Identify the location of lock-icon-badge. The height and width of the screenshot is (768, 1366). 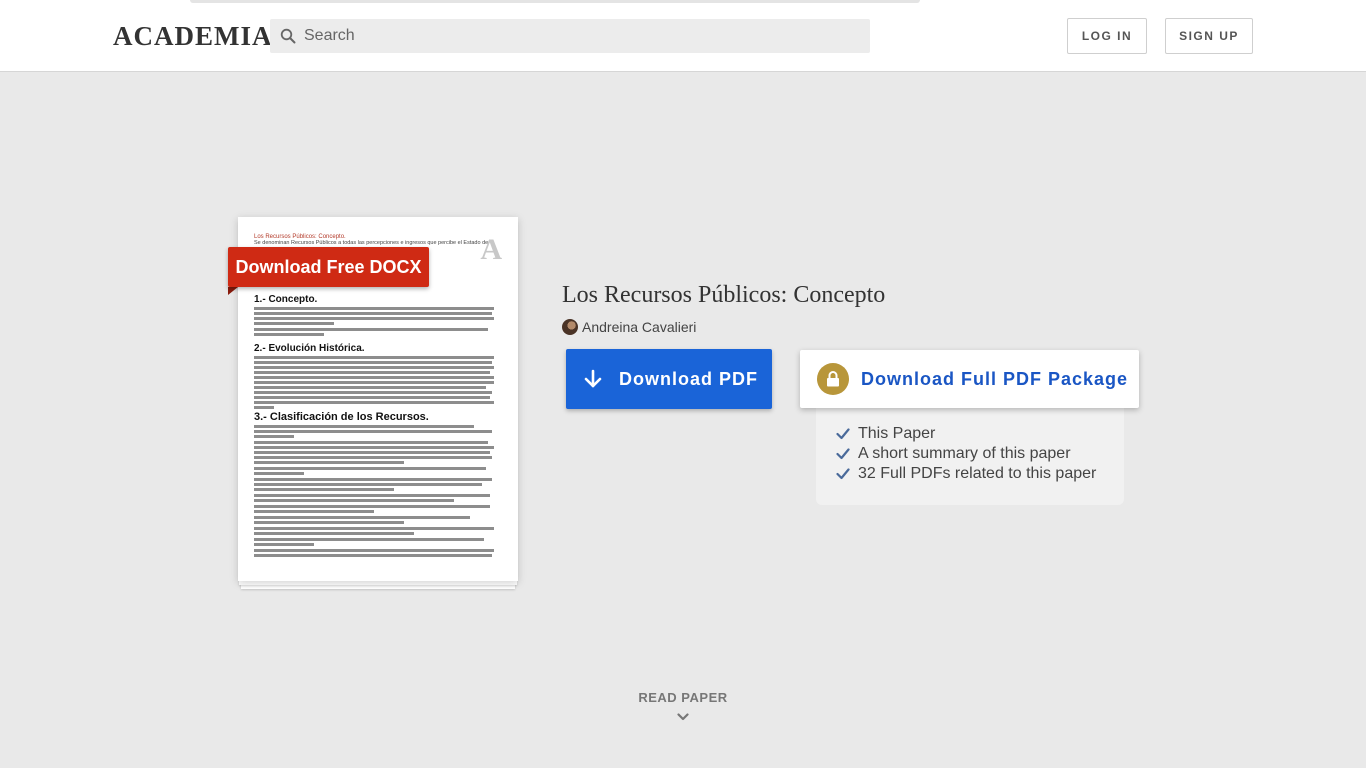
(833, 379).